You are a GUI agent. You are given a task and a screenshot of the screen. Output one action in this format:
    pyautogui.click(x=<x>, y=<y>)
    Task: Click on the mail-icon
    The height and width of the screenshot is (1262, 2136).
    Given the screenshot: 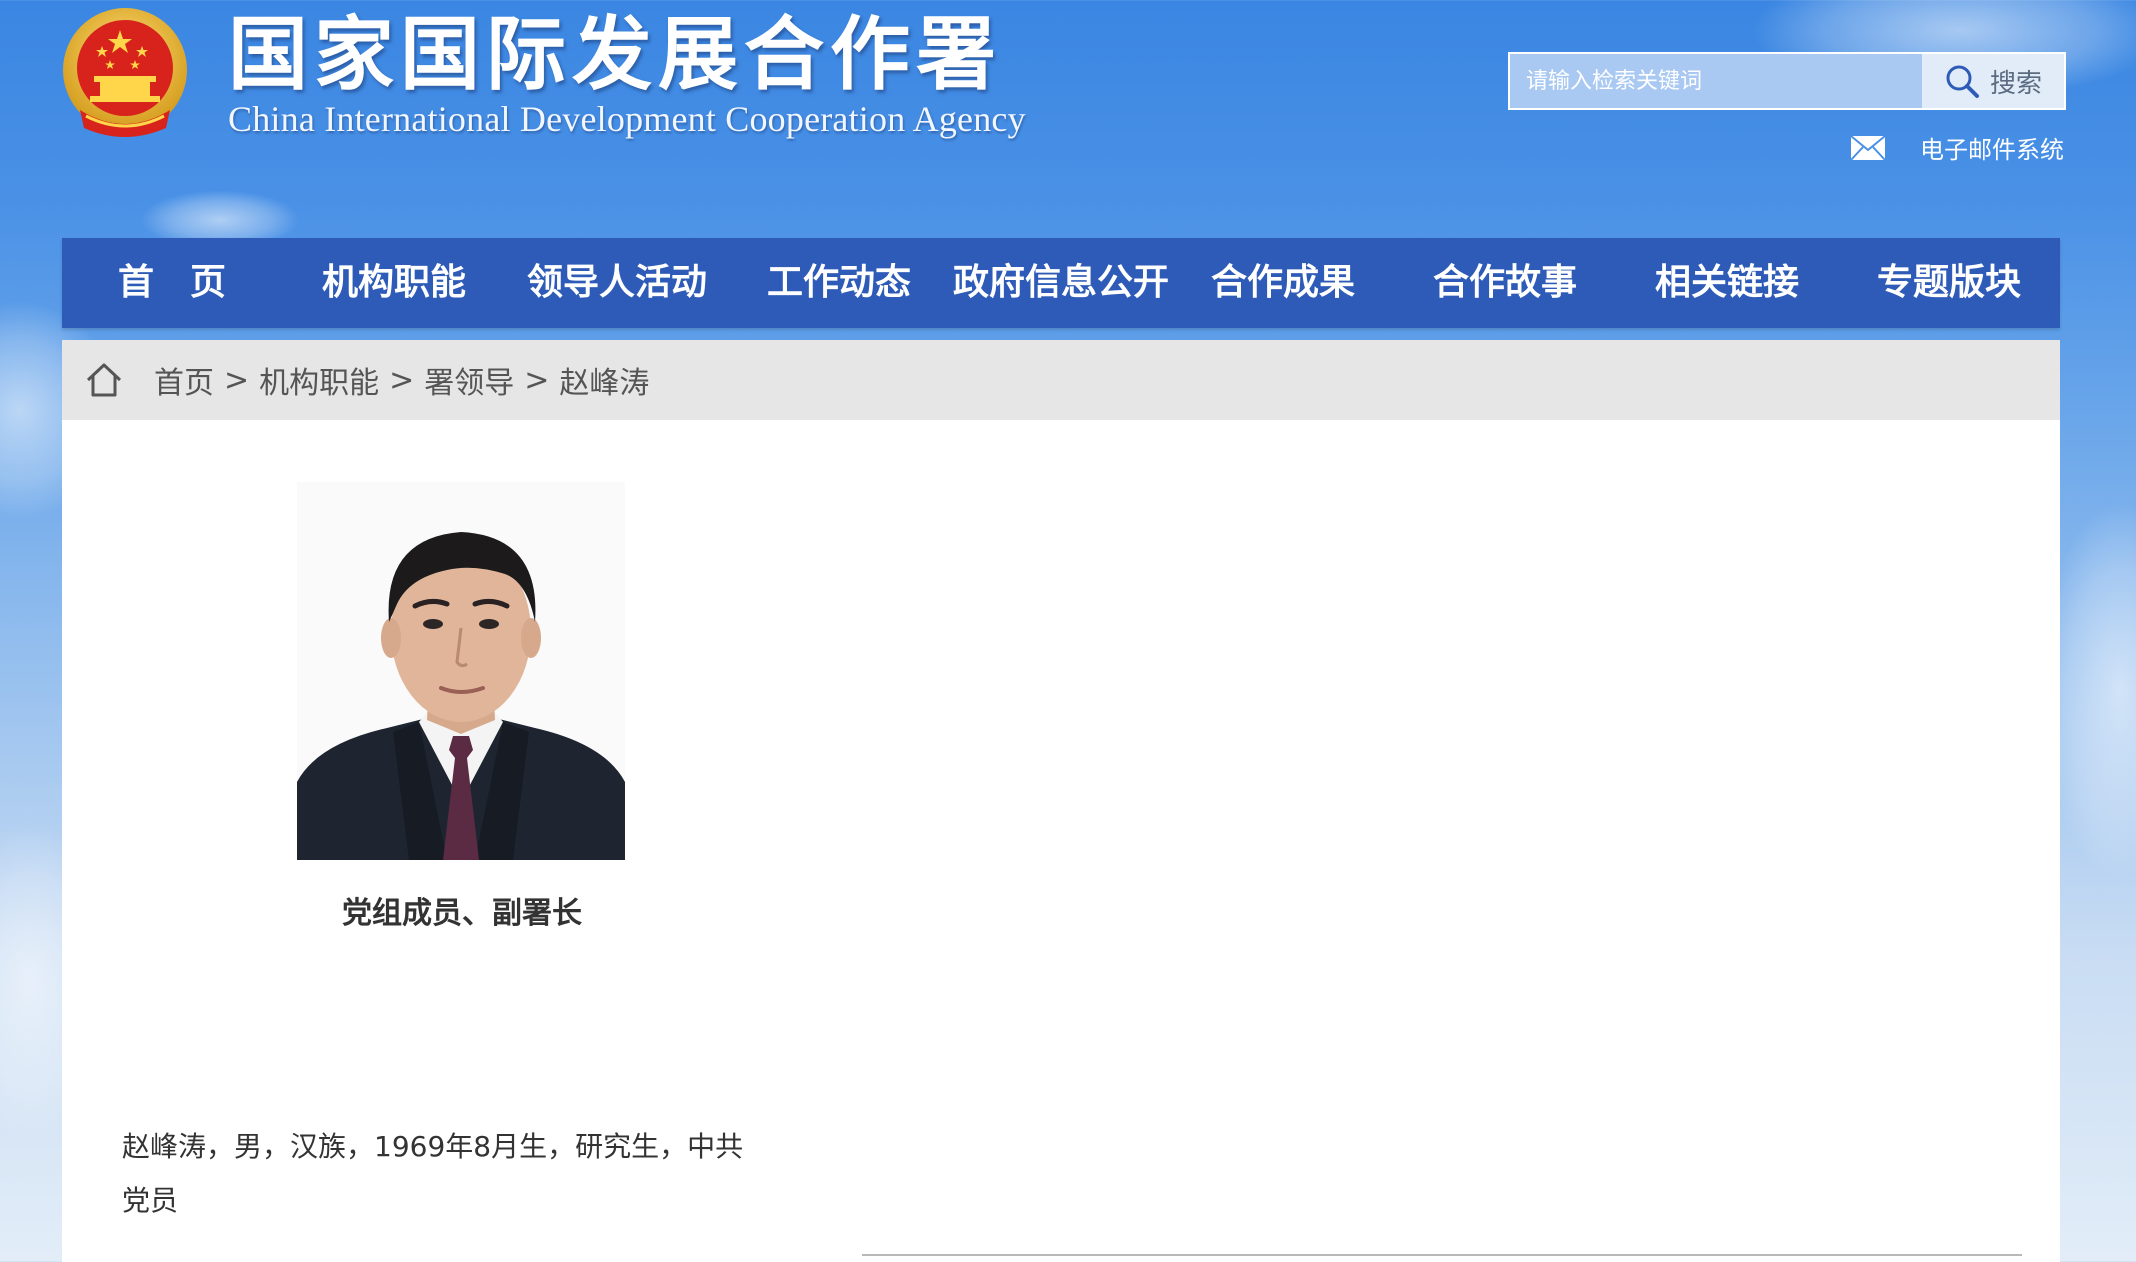 What is the action you would take?
    pyautogui.click(x=1868, y=147)
    